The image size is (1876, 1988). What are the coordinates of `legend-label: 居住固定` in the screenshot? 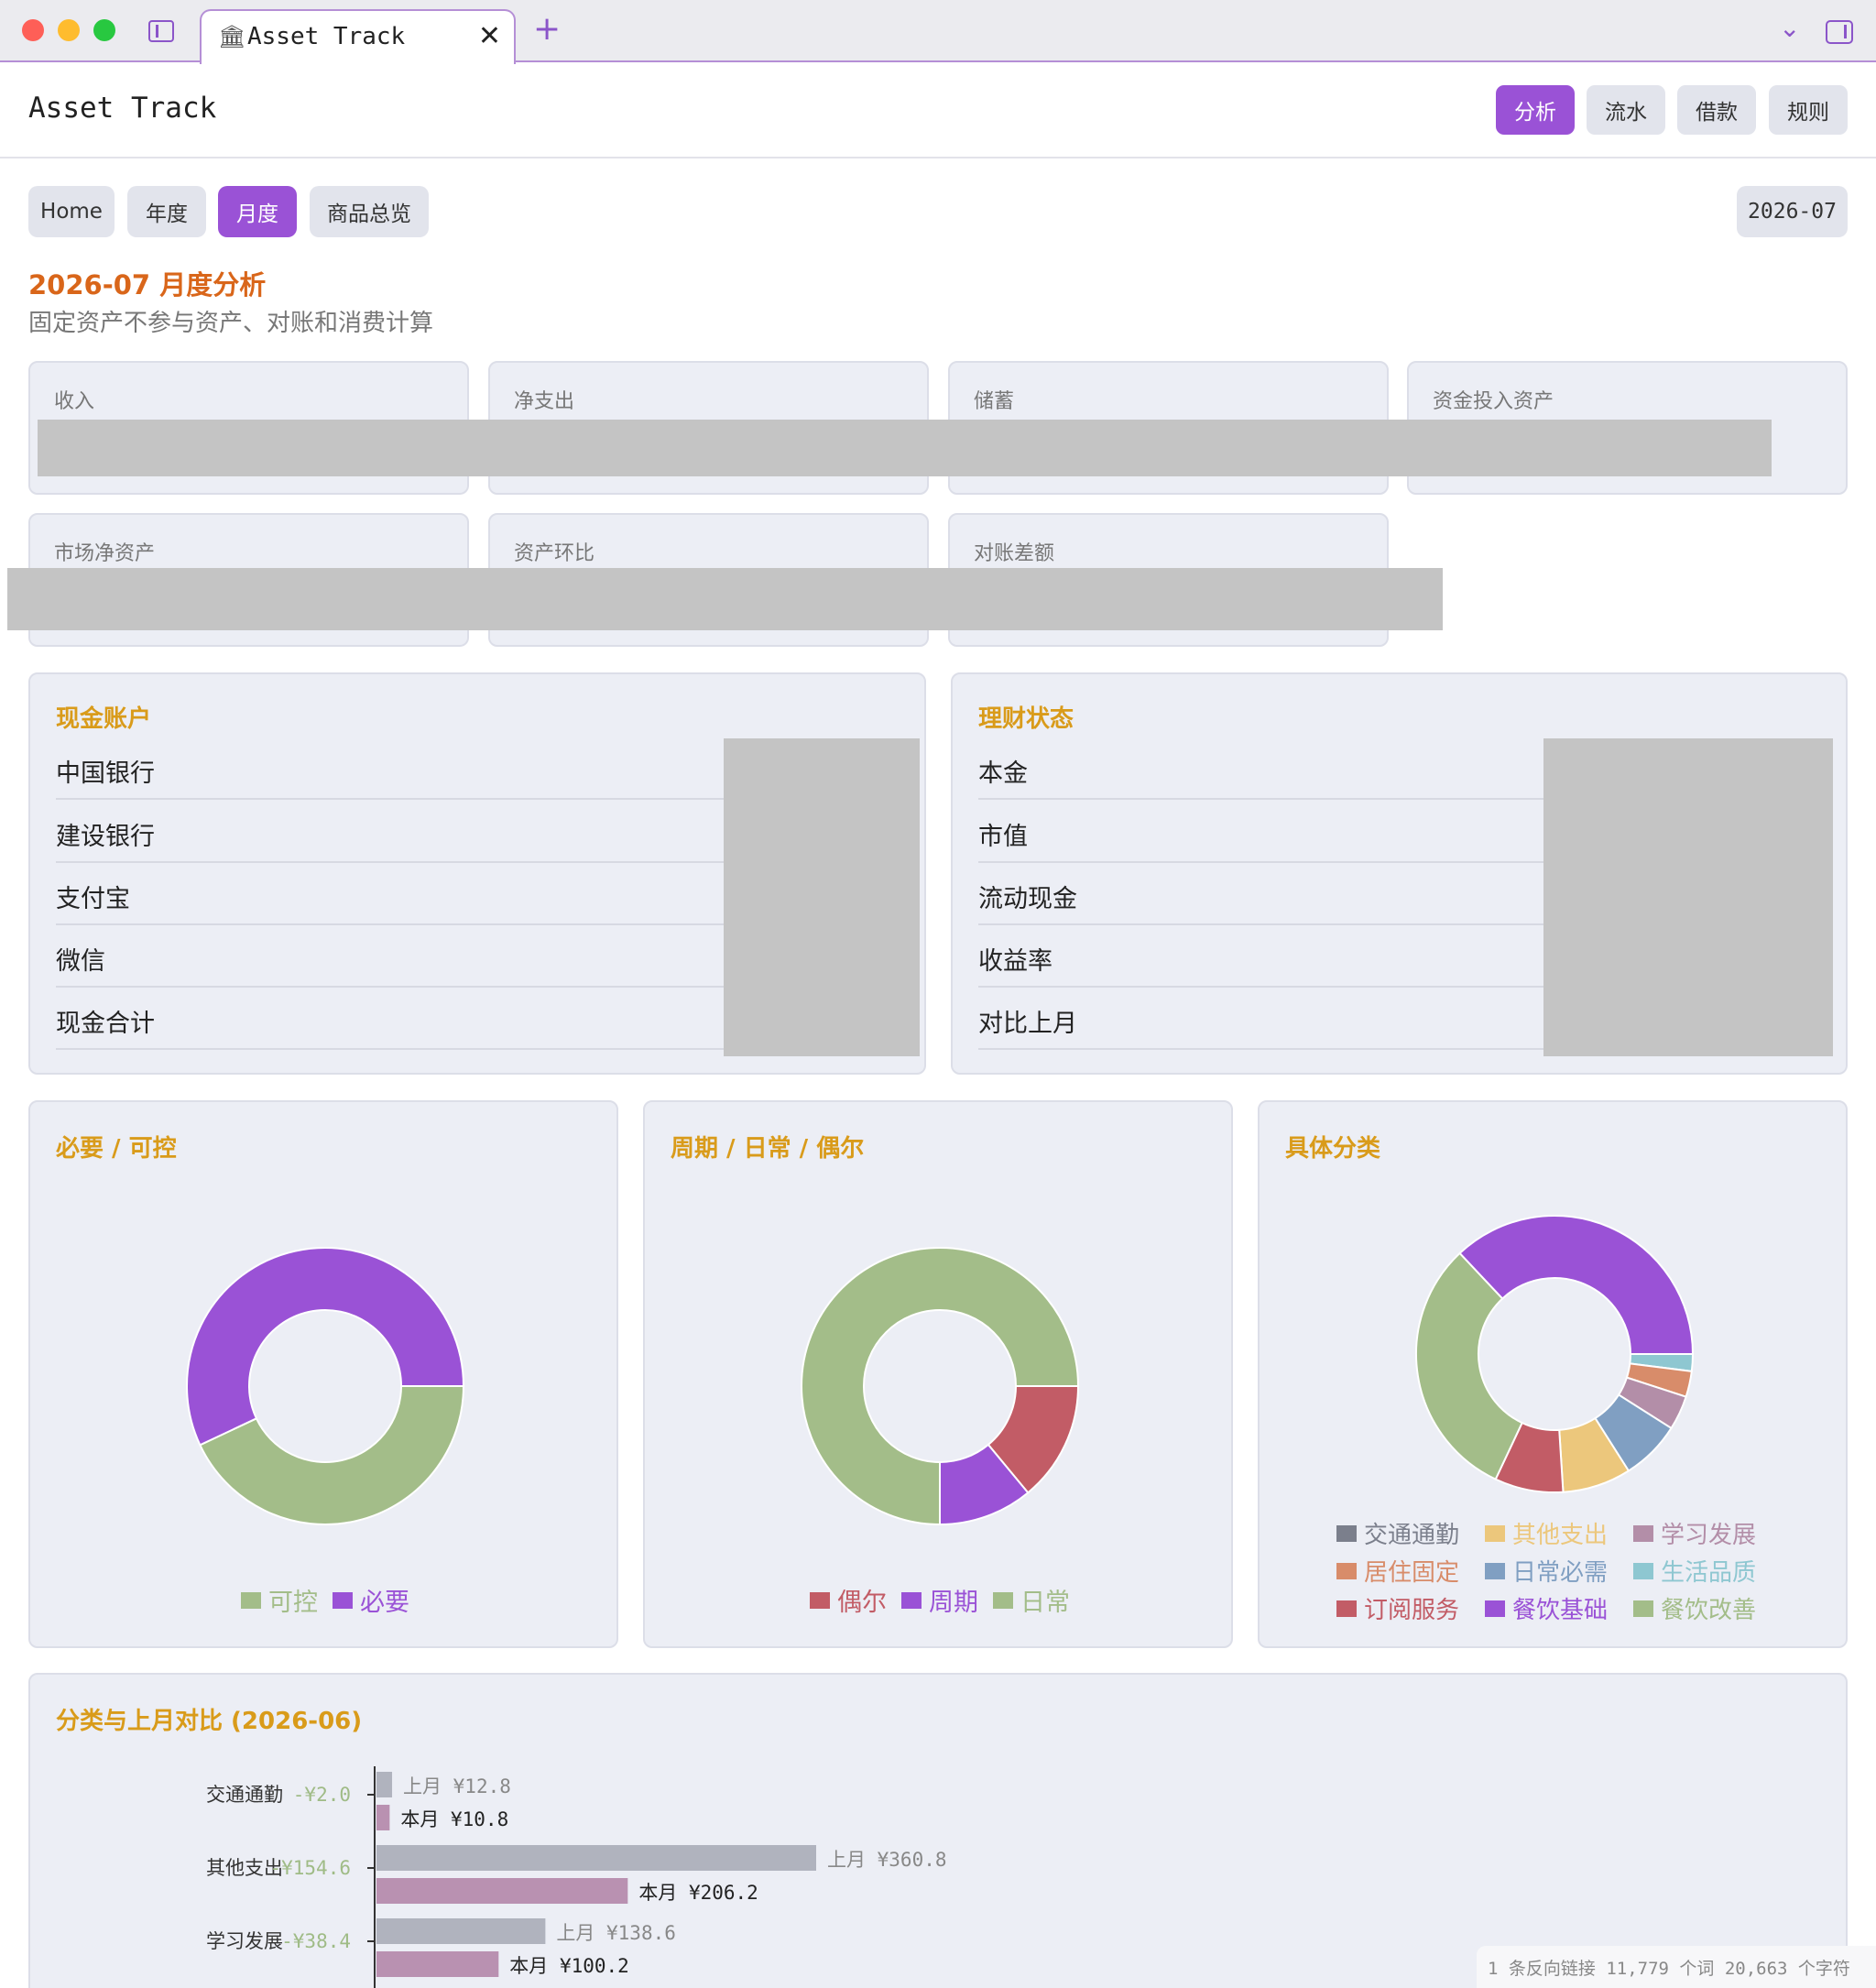 It's located at (1412, 1573).